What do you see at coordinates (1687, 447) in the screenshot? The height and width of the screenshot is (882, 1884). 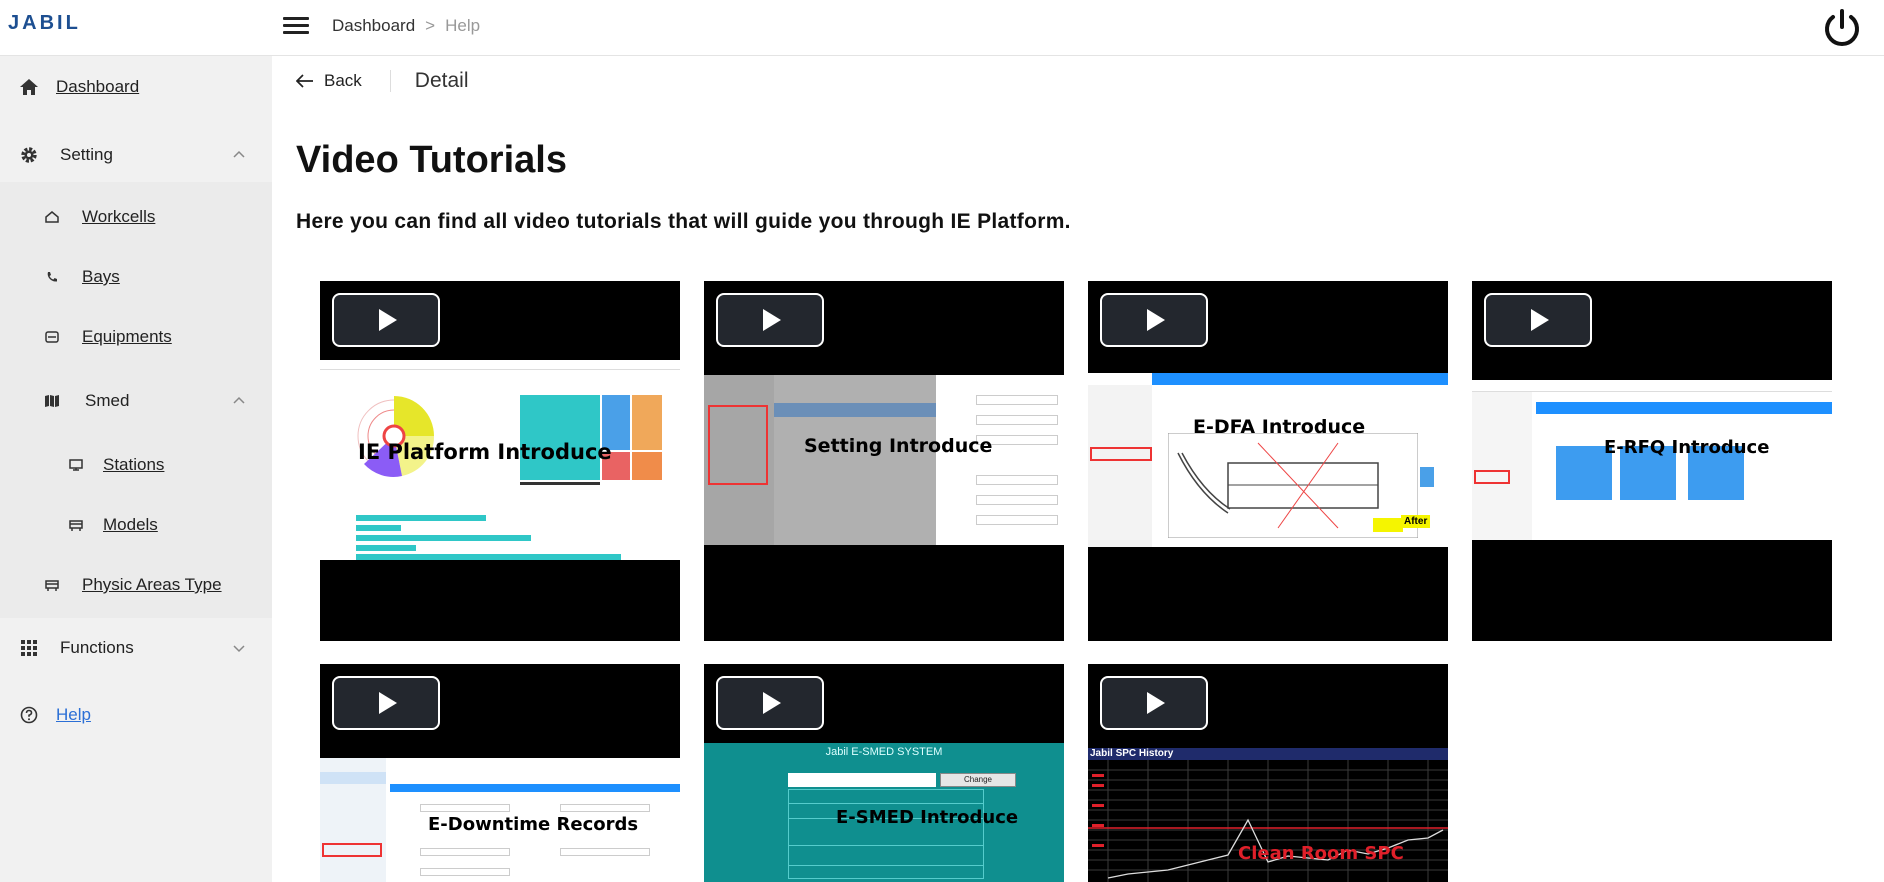 I see `video-caption: E-RFQ Introduce` at bounding box center [1687, 447].